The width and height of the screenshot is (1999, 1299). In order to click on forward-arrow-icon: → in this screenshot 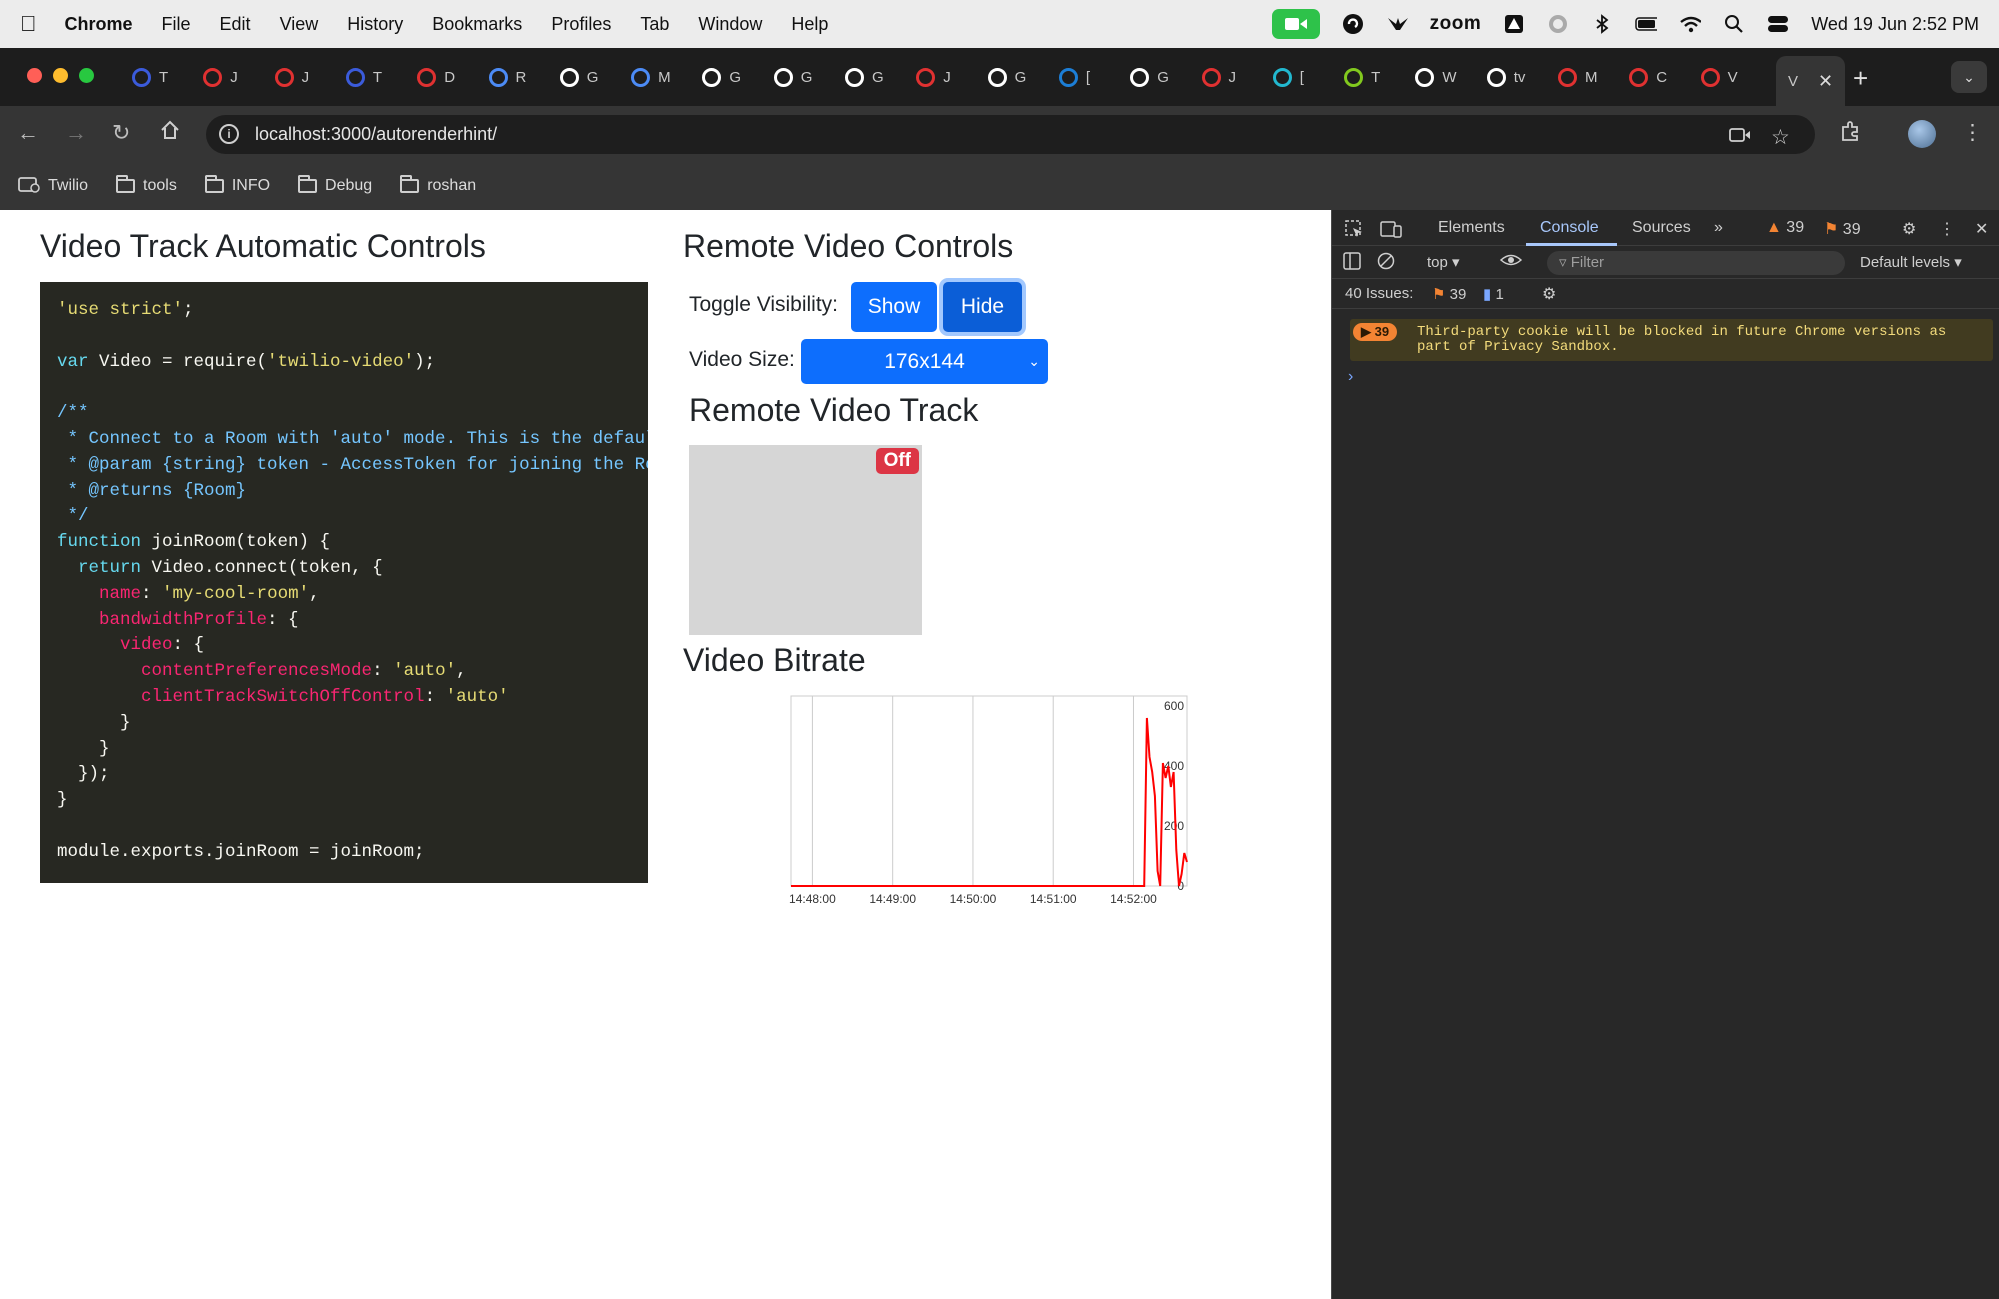, I will do `click(76, 133)`.